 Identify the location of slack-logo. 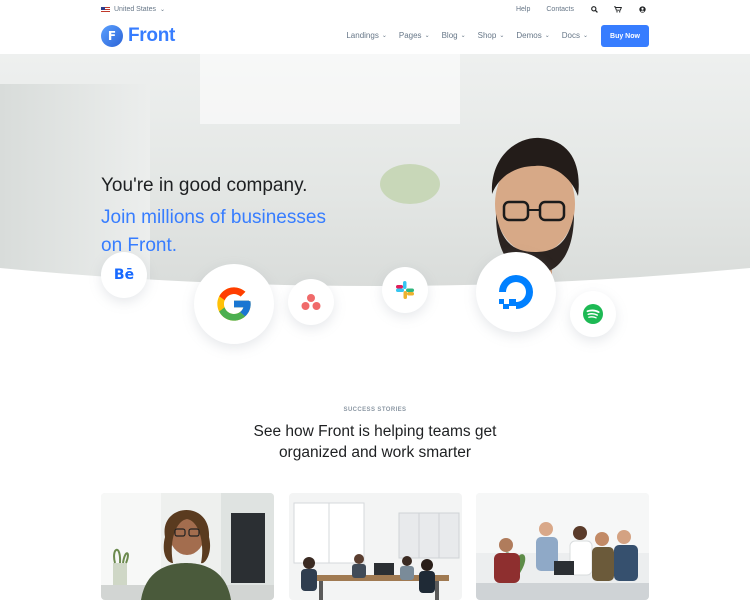
(405, 290).